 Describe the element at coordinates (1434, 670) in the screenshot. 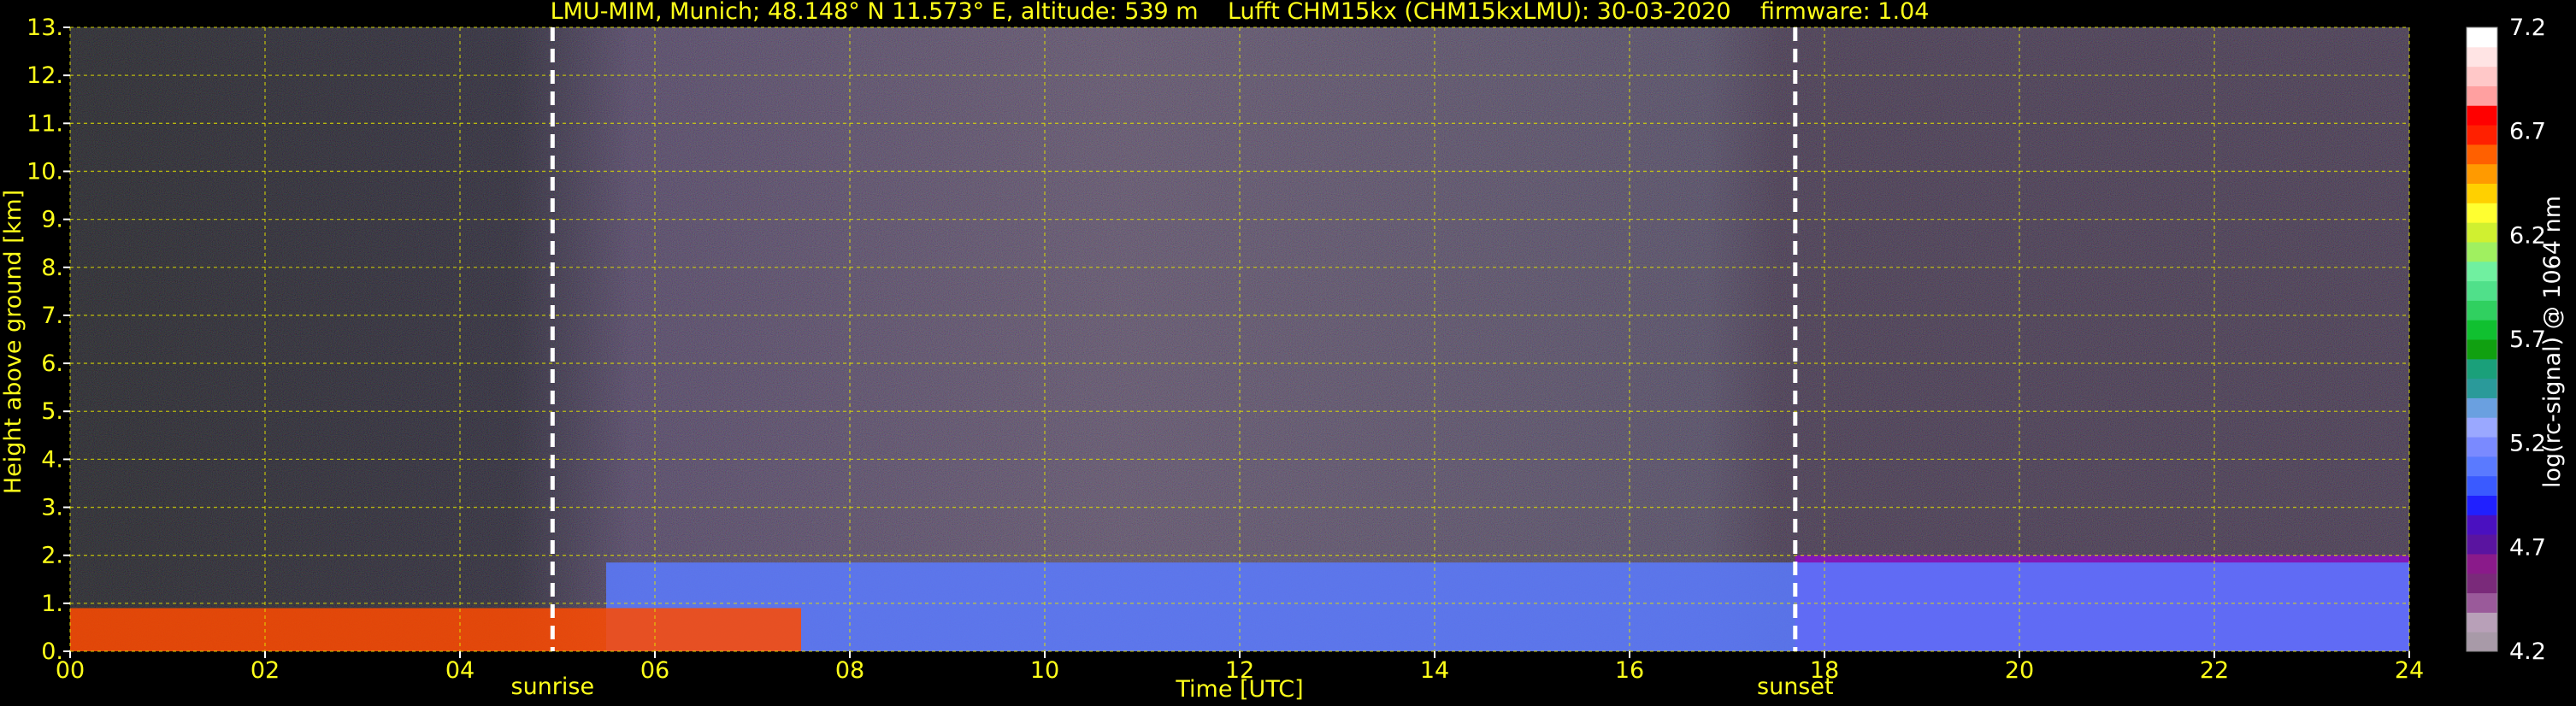

I see `x-tick-label: 14` at that location.